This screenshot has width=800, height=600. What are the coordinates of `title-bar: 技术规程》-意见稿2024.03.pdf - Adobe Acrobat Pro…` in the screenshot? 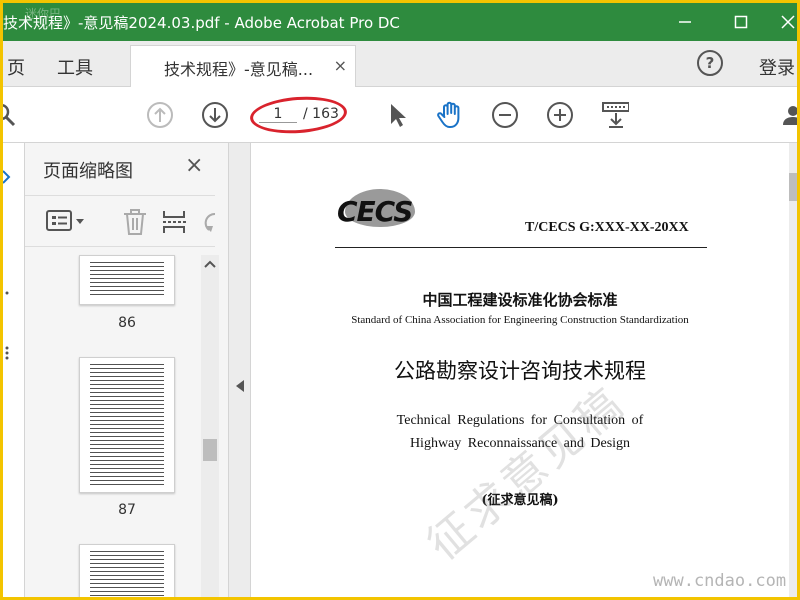 It's located at (400, 22).